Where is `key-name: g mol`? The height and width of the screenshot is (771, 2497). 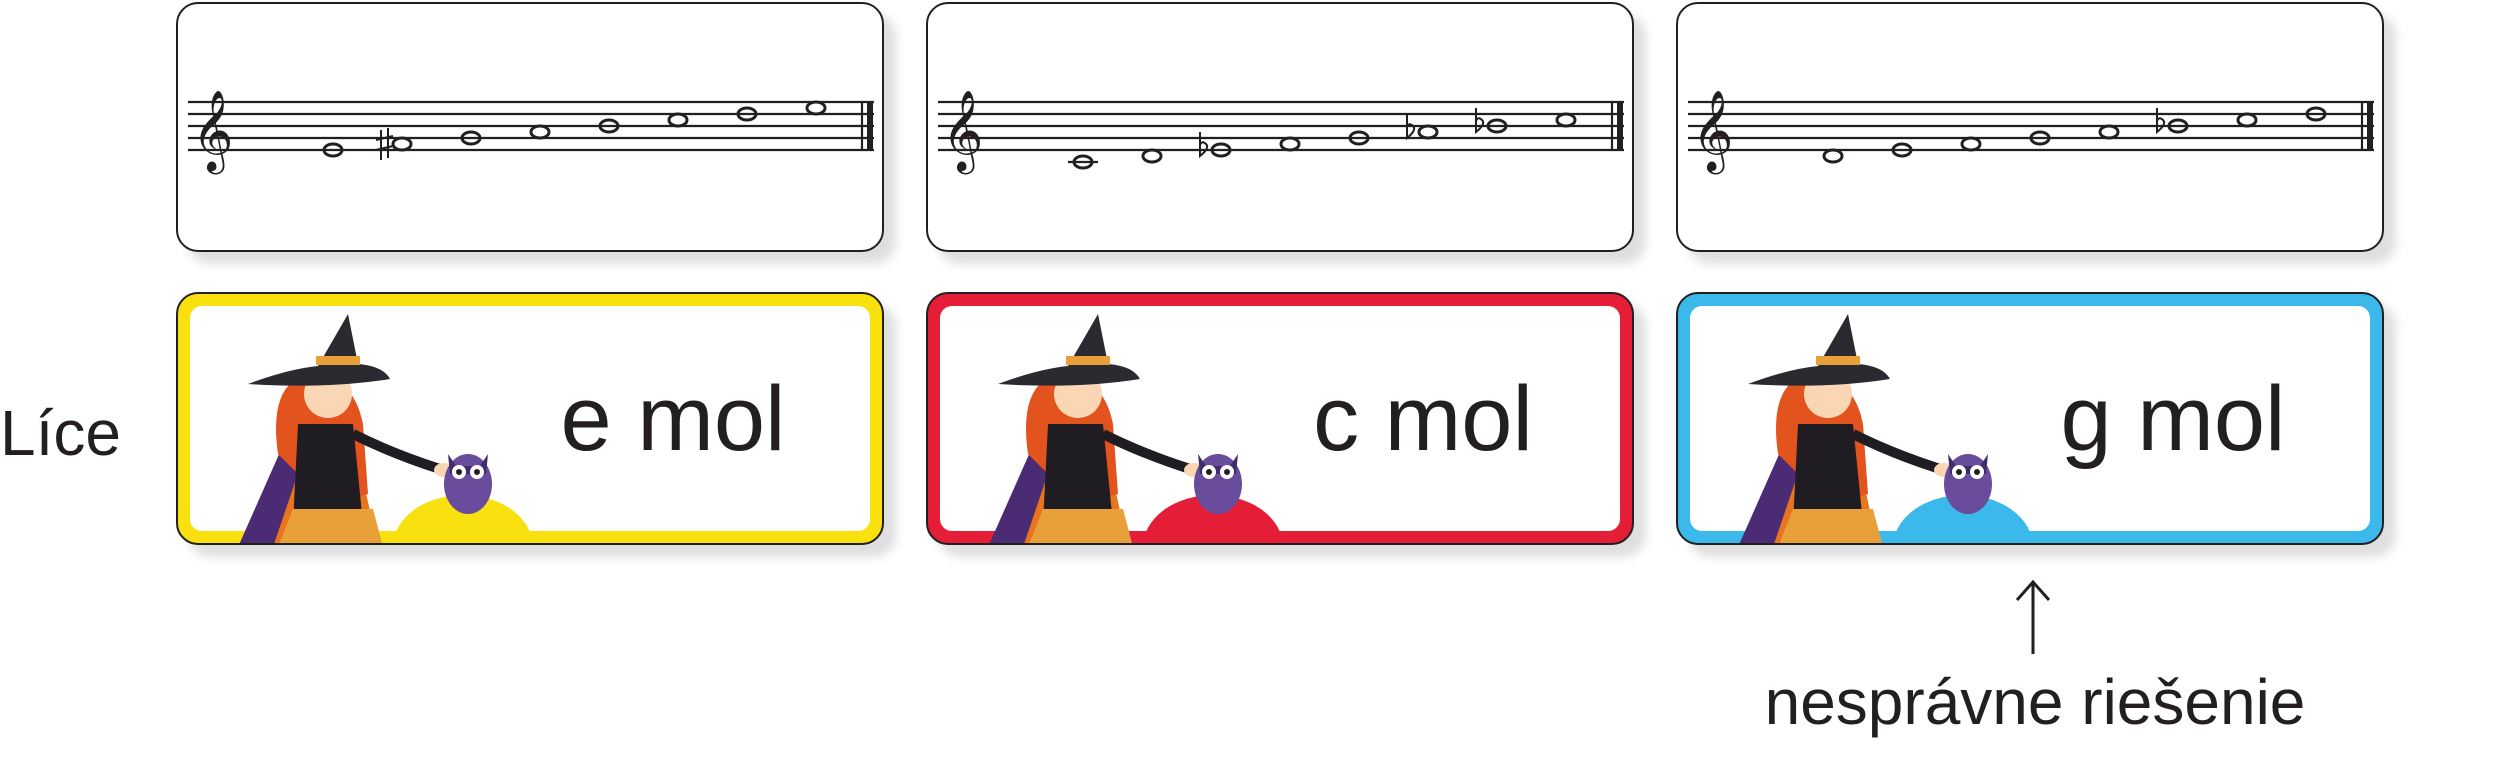
key-name: g mol is located at coordinates (2173, 419).